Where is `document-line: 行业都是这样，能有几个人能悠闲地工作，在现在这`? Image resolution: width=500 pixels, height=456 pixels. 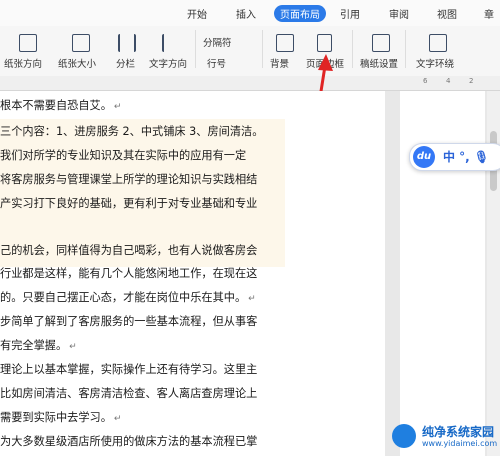
document-line: 行业都是这样，能有几个人能悠闲地工作，在现在这 is located at coordinates (129, 273).